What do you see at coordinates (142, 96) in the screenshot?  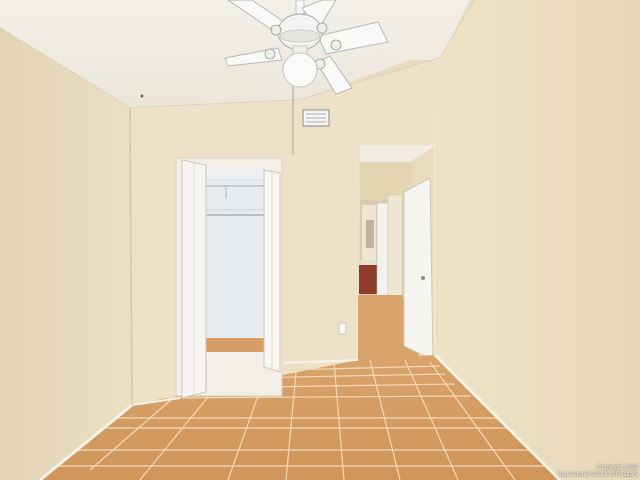 I see `ceiling-spot` at bounding box center [142, 96].